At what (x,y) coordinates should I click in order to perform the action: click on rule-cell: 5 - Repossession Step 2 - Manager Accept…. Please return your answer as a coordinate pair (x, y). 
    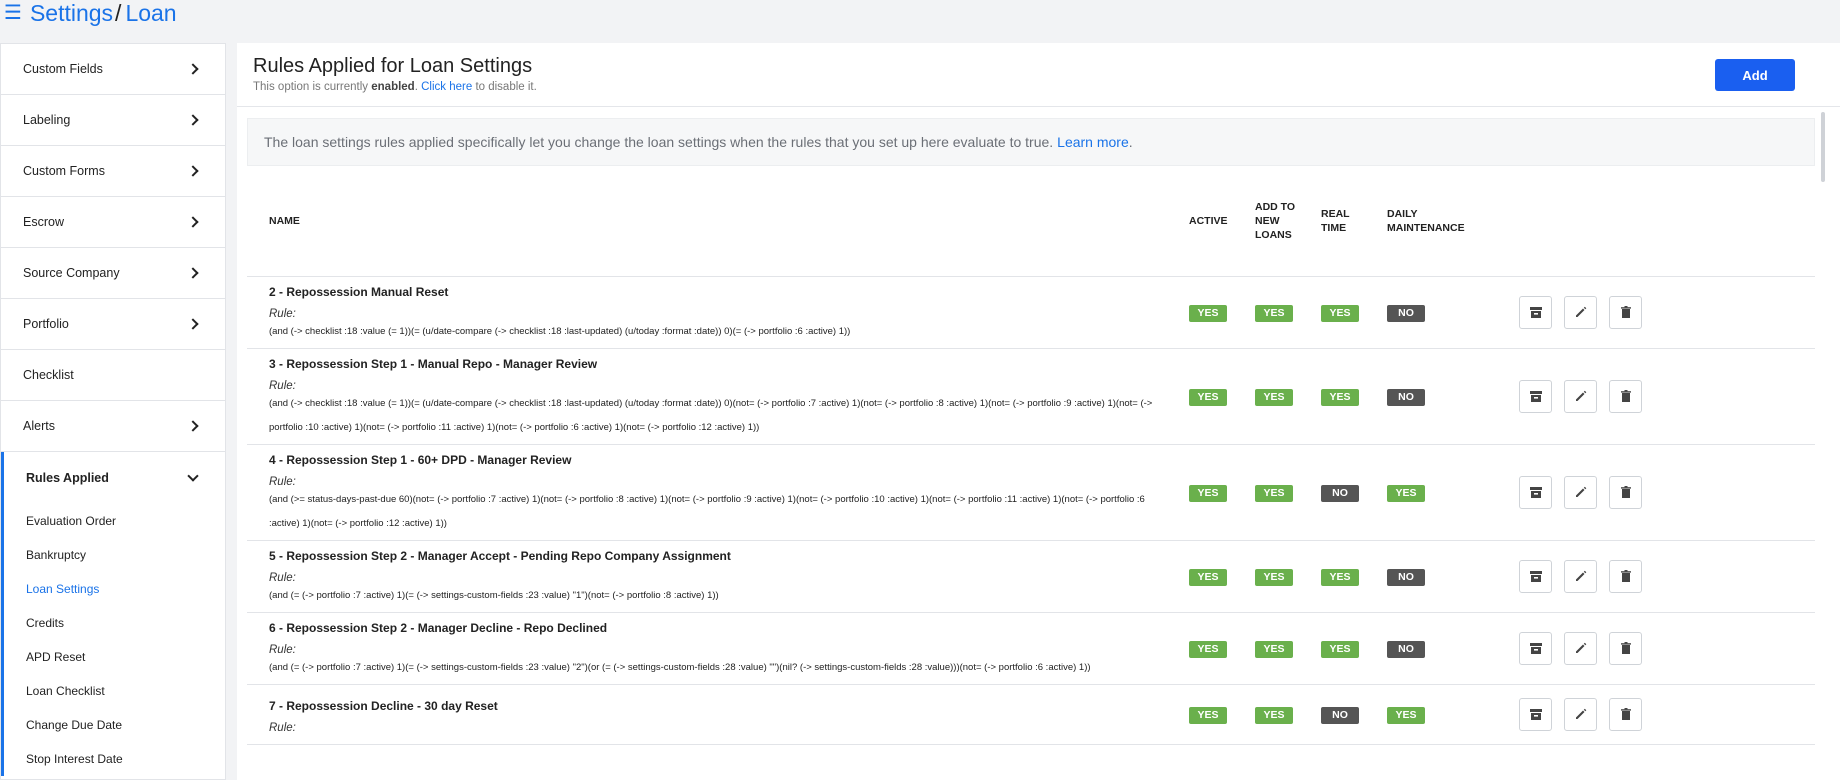
    Looking at the image, I should click on (718, 576).